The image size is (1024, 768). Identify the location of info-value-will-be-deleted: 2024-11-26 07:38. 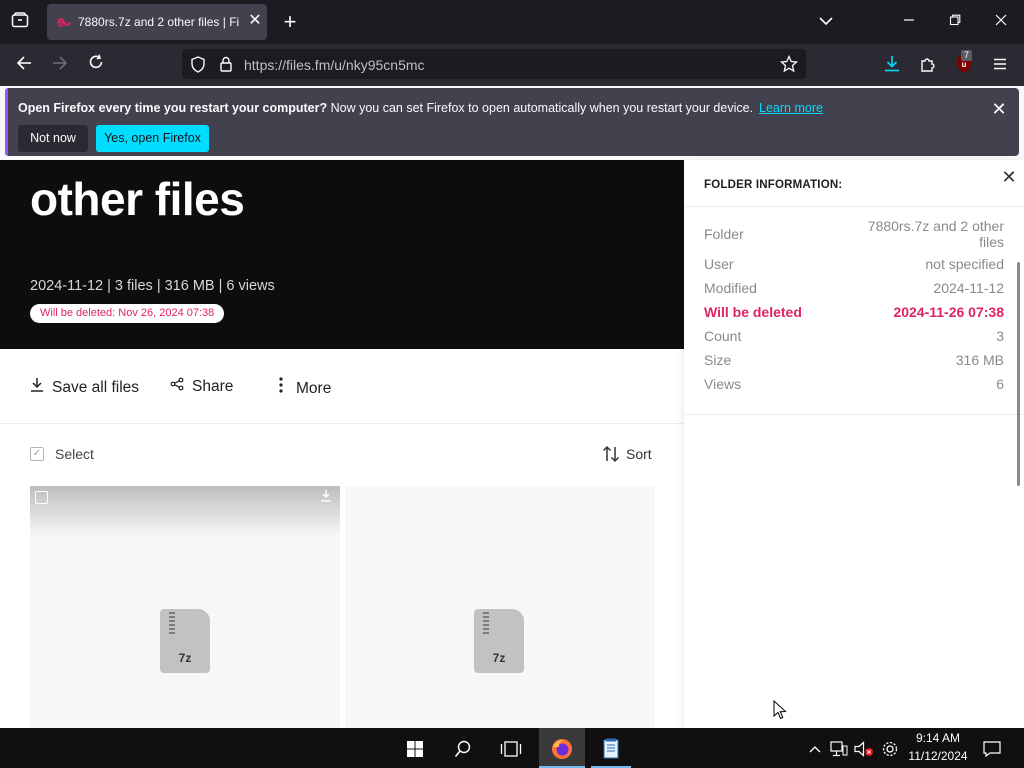
(948, 312).